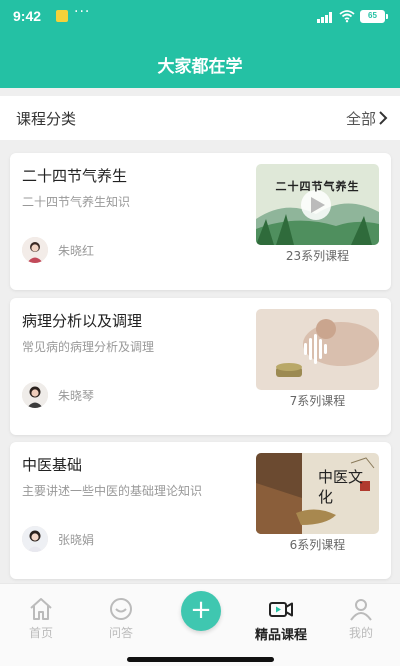 This screenshot has height=666, width=400. I want to click on course-thumbnail: 中医文化, so click(317, 493).